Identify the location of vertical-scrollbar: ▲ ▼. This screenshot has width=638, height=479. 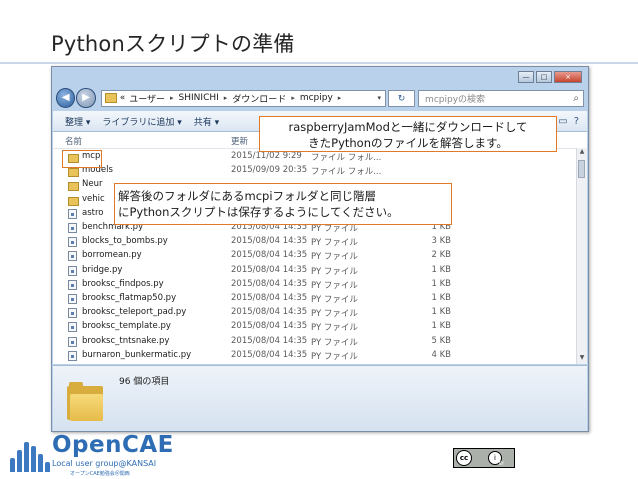
(581, 256).